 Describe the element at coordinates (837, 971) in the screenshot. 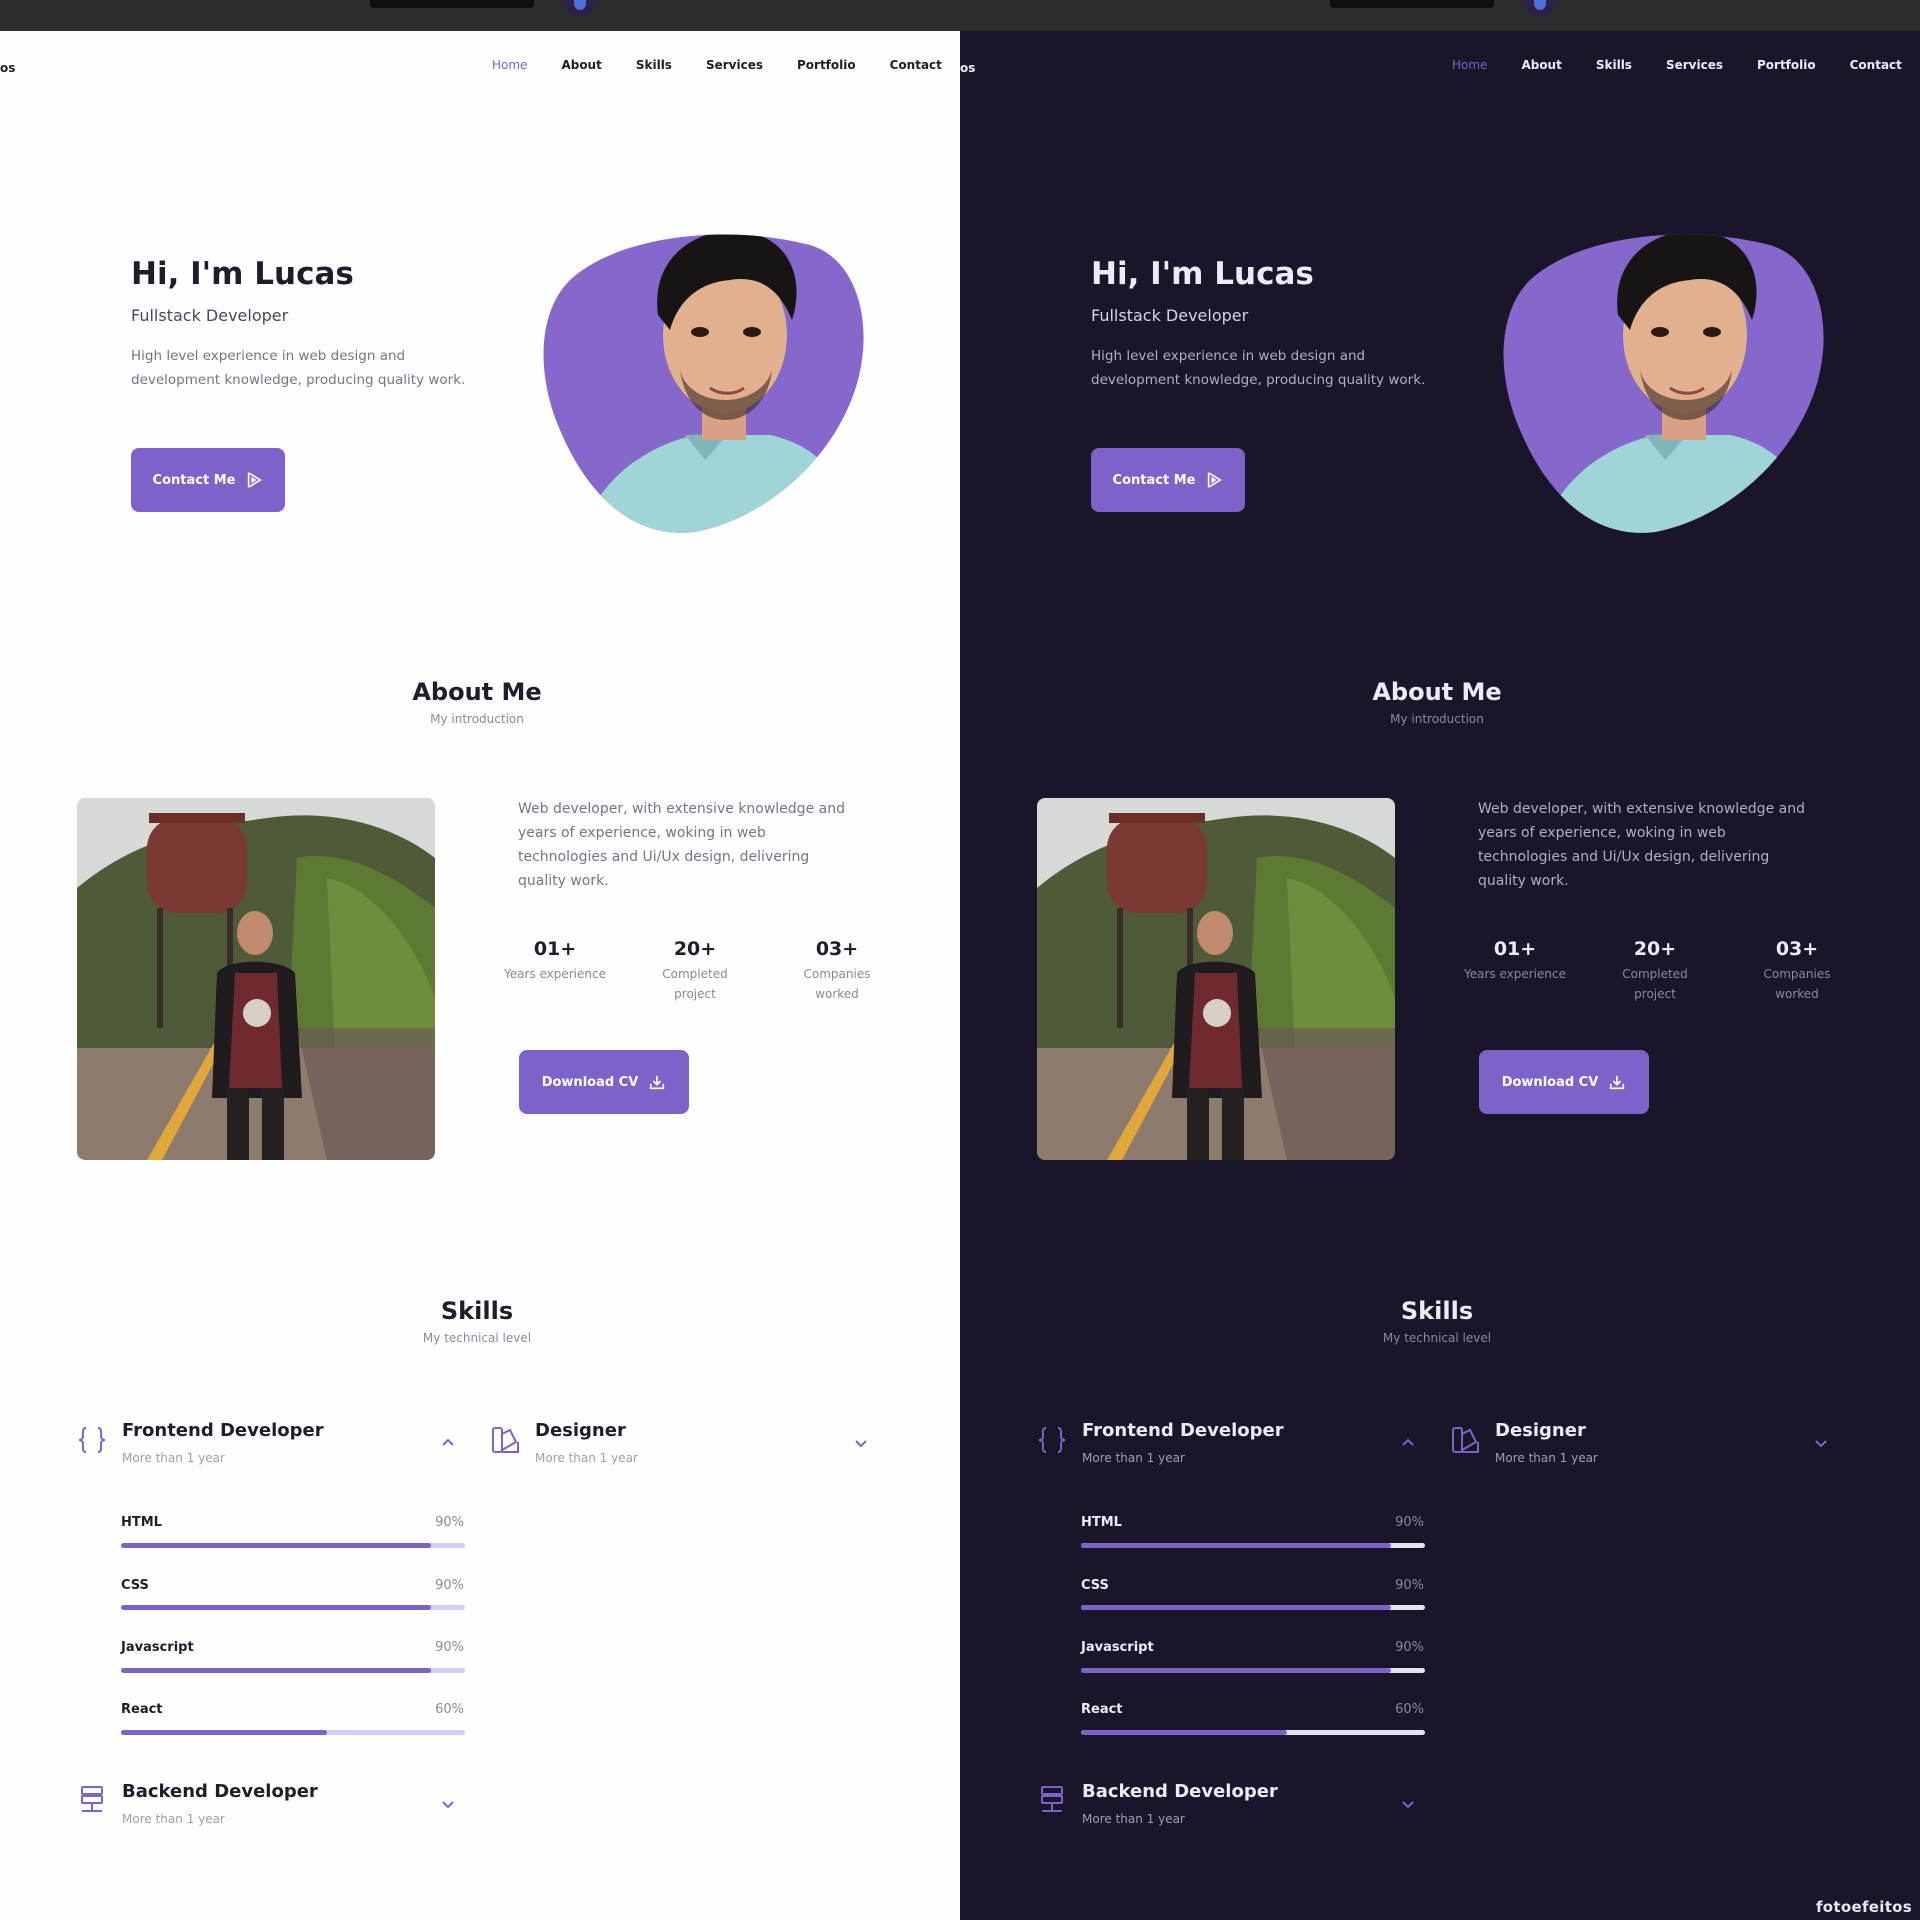

I see `stat-companies: 03+ Companies worked` at that location.